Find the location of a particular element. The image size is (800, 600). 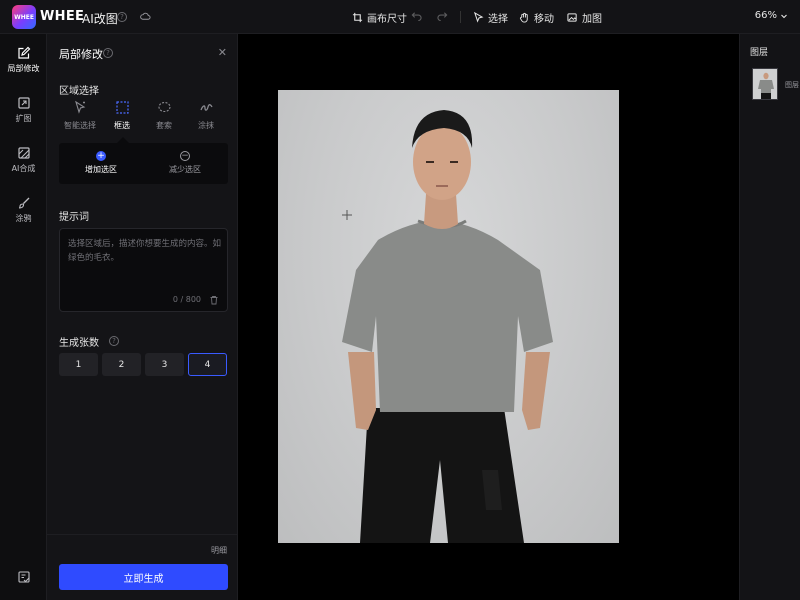

selection-mode-box: + 增加选区 − 减少选区 is located at coordinates (143, 163).